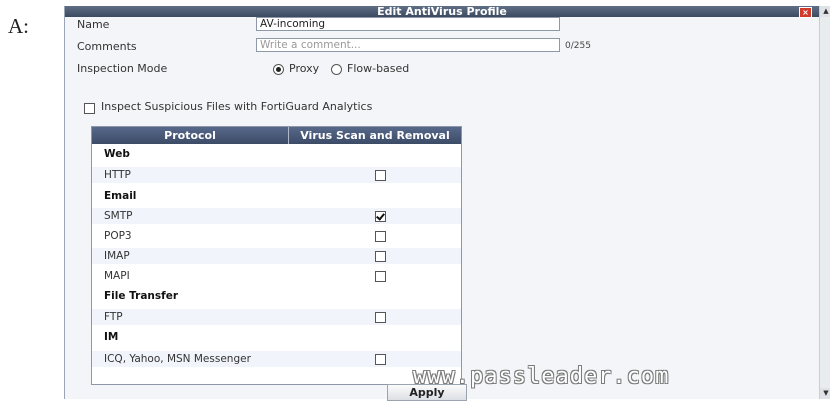  What do you see at coordinates (276, 236) in the screenshot?
I see `table-row: POP3` at bounding box center [276, 236].